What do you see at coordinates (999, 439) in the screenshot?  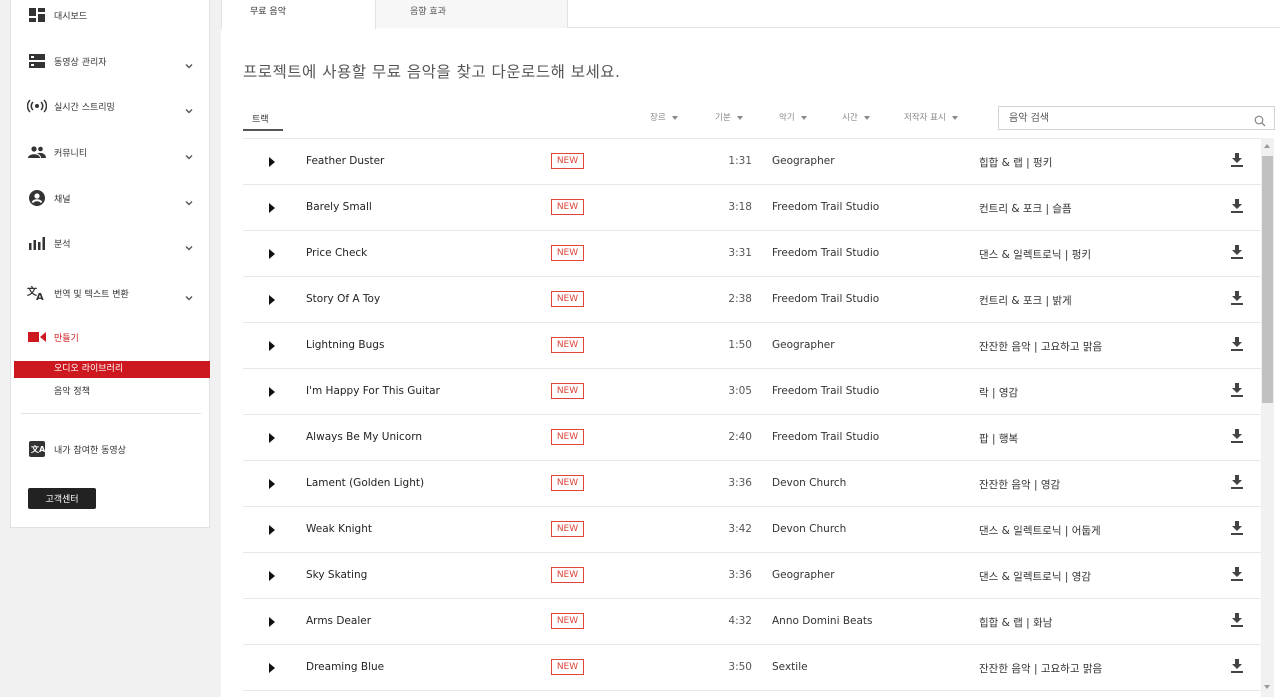 I see `track-genre: 팝 | 행복` at bounding box center [999, 439].